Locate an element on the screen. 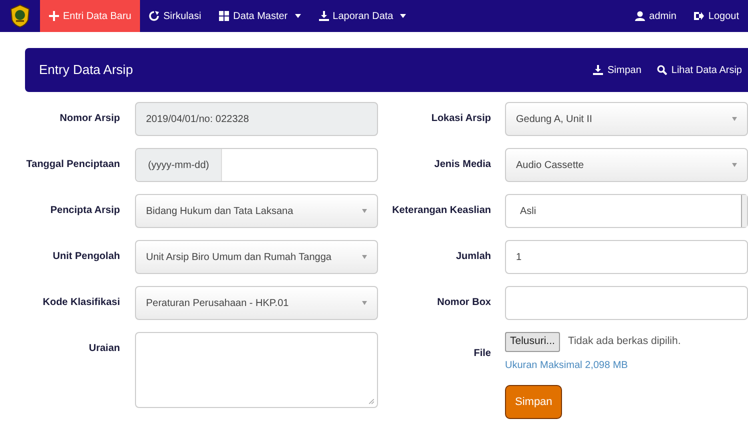  text-field is located at coordinates (626, 303).